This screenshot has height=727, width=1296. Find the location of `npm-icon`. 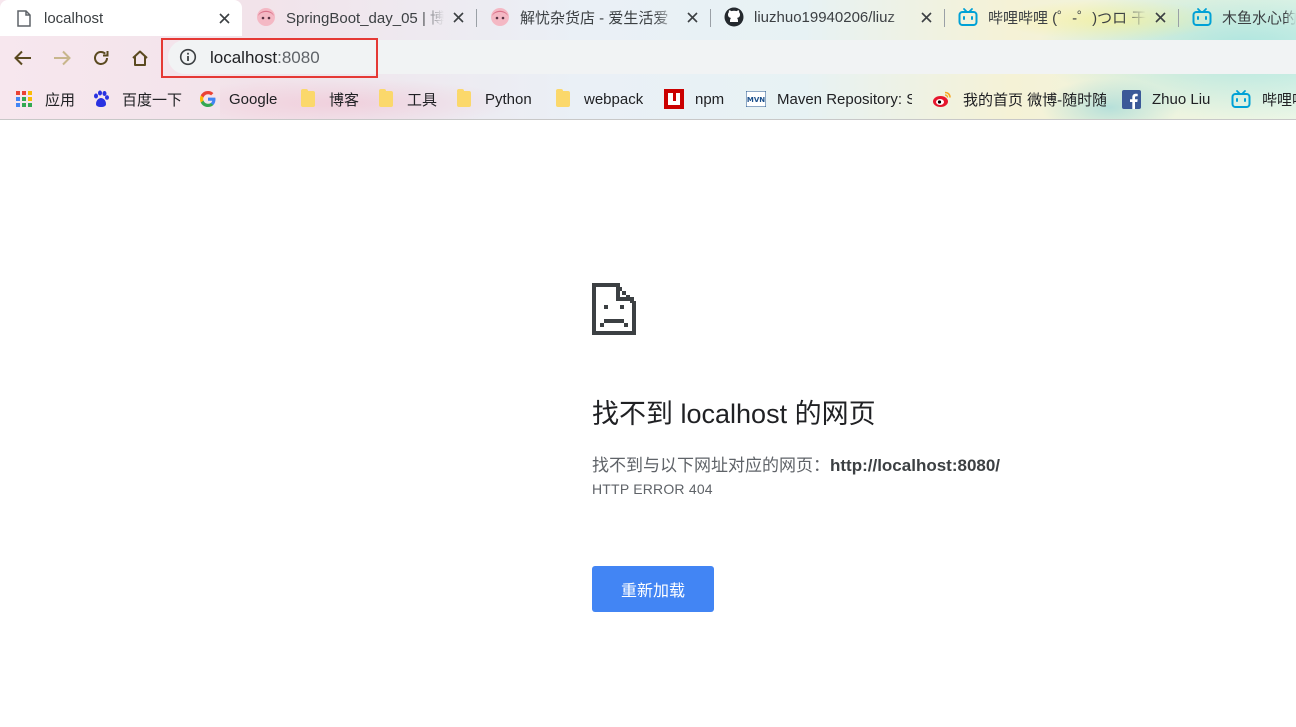

npm-icon is located at coordinates (674, 99).